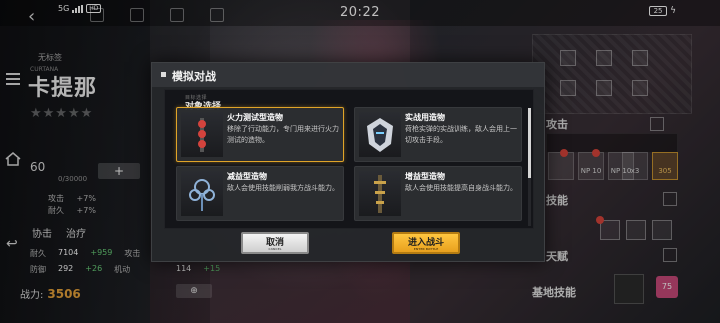  Describe the element at coordinates (529, 143) in the screenshot. I see `scrollbar-thumb` at that location.